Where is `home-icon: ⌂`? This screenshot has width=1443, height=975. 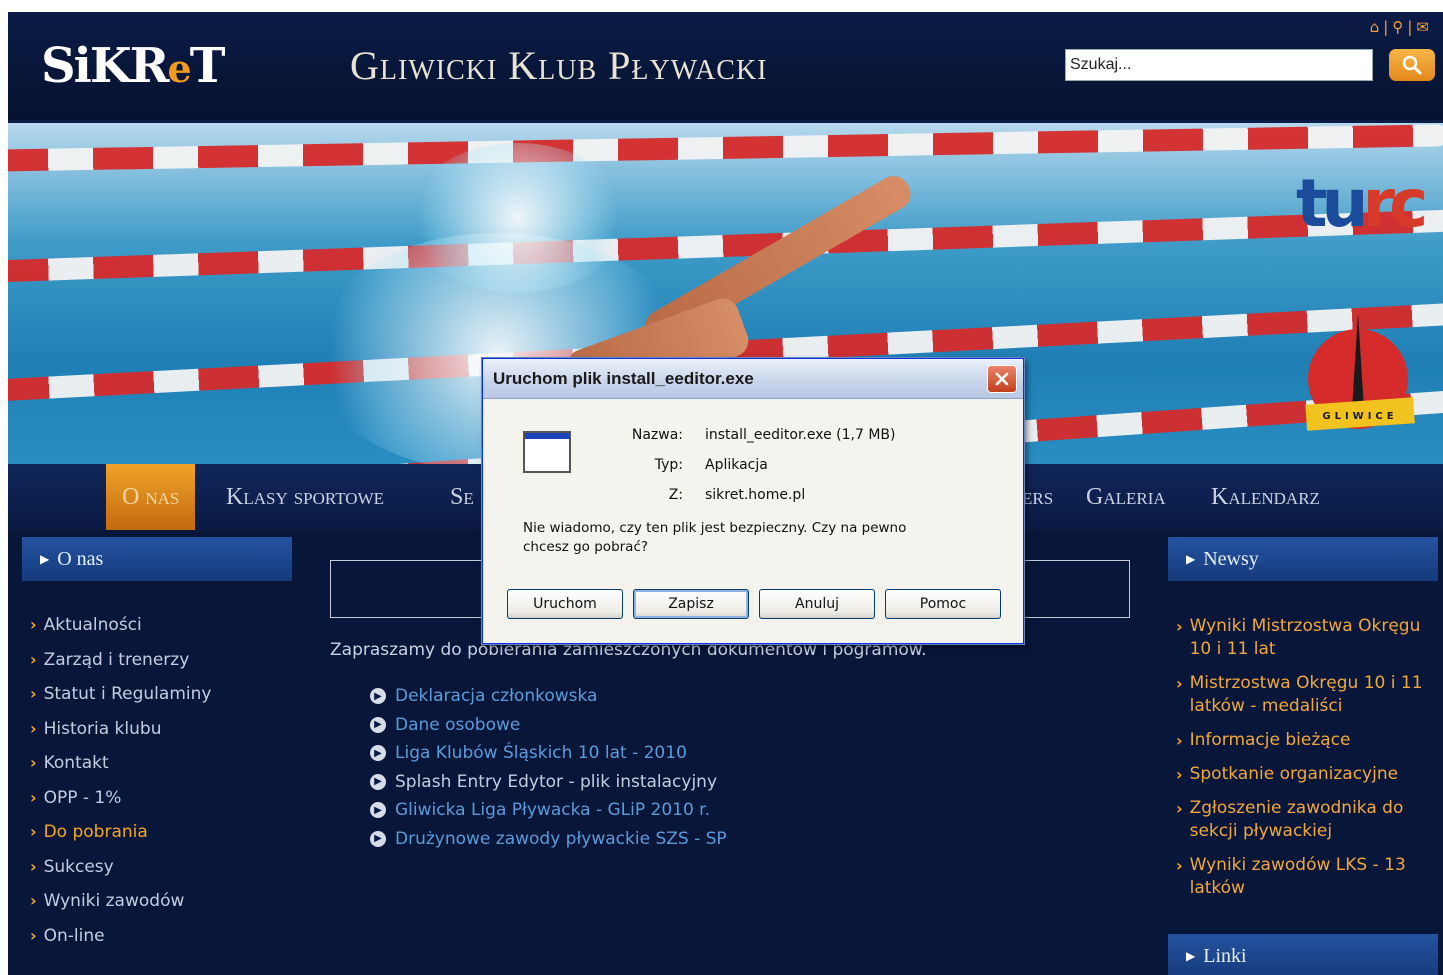 home-icon: ⌂ is located at coordinates (1375, 27).